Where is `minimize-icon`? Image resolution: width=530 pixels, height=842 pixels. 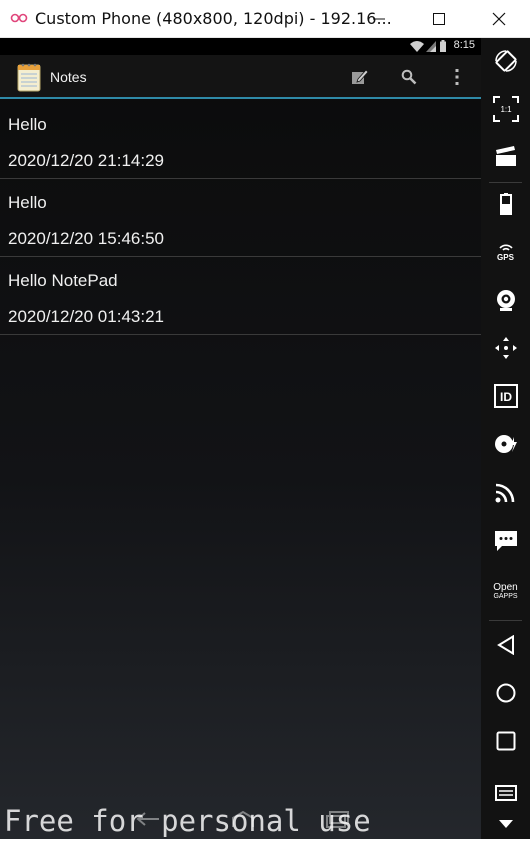 minimize-icon is located at coordinates (379, 19).